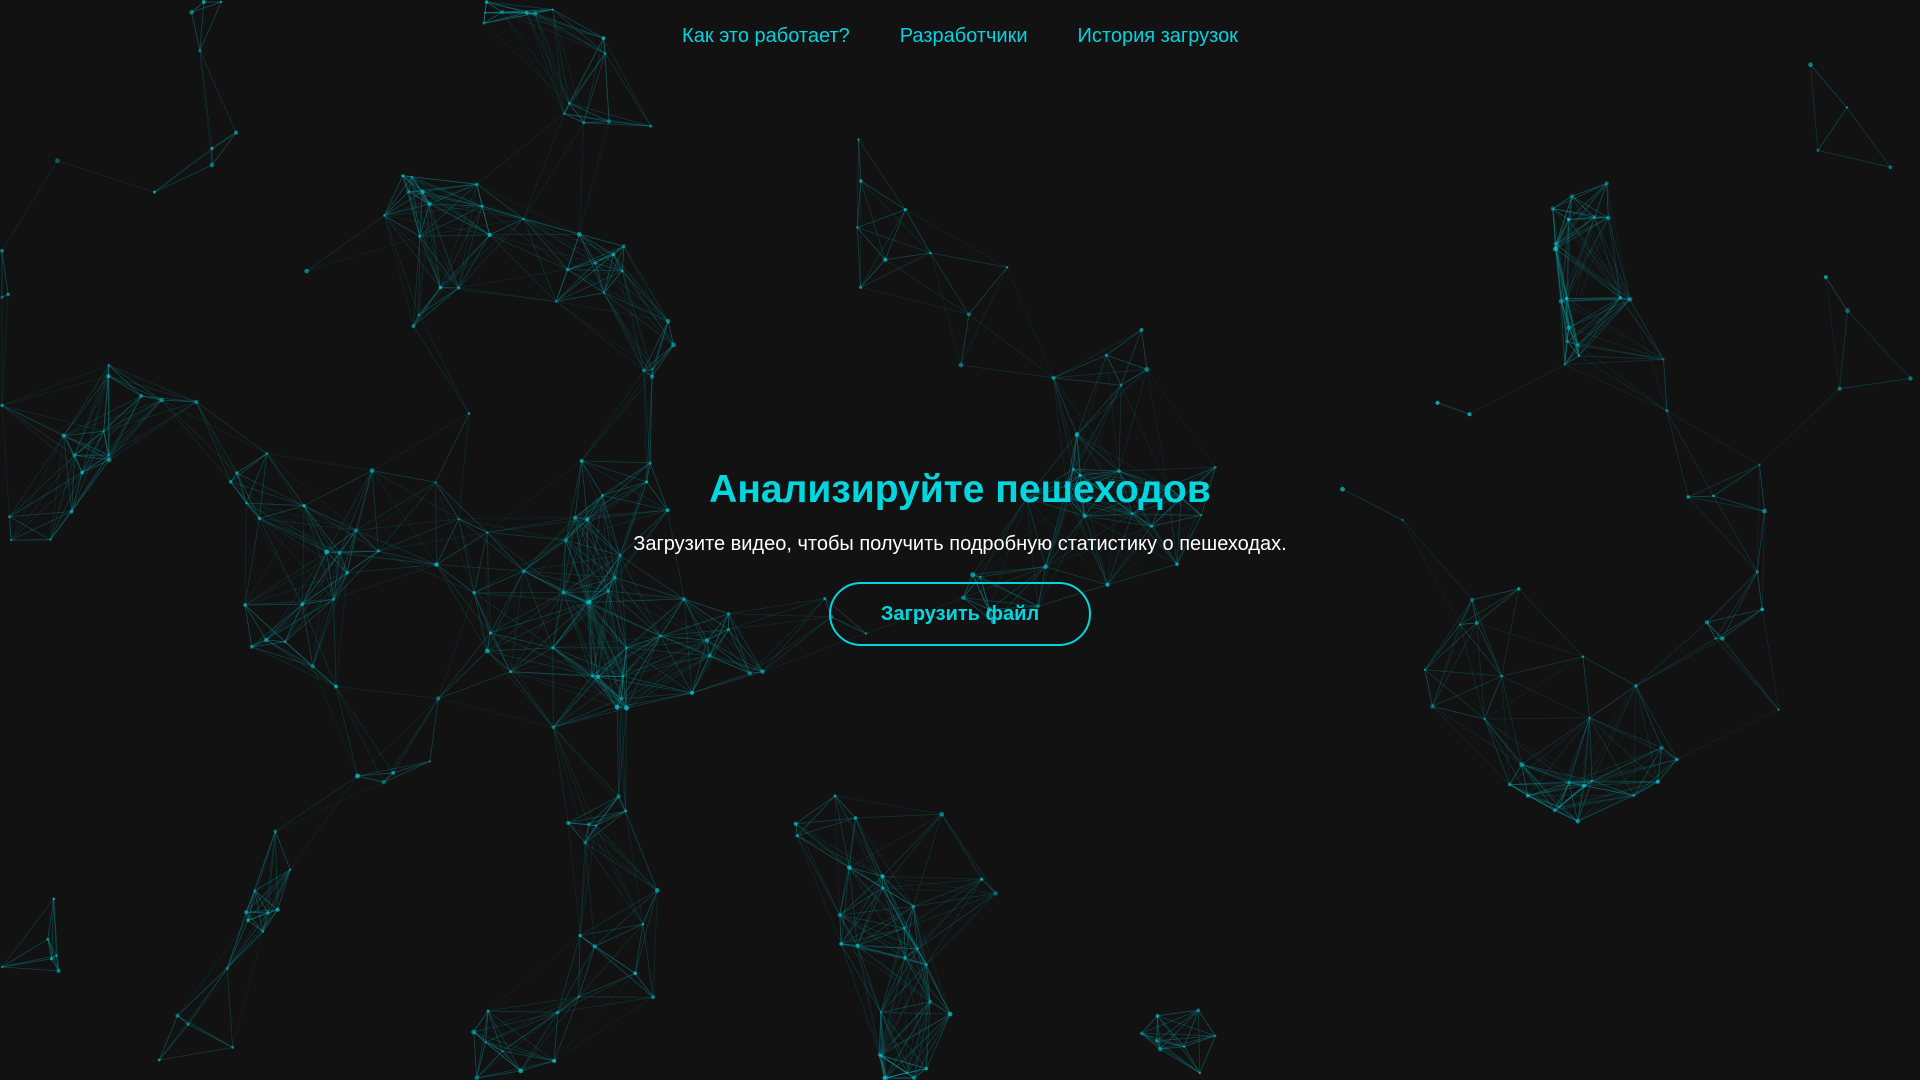 The image size is (1920, 1080). What do you see at coordinates (960, 614) in the screenshot?
I see `upload-file-button: Загрузить файл` at bounding box center [960, 614].